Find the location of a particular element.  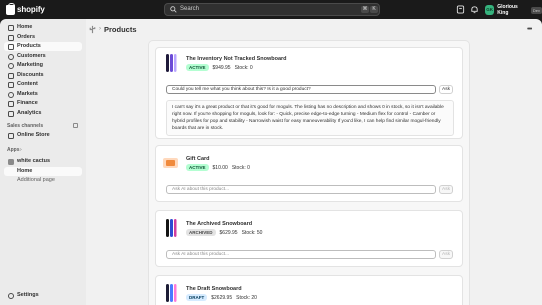

globe-icon is located at coordinates (11, 94).